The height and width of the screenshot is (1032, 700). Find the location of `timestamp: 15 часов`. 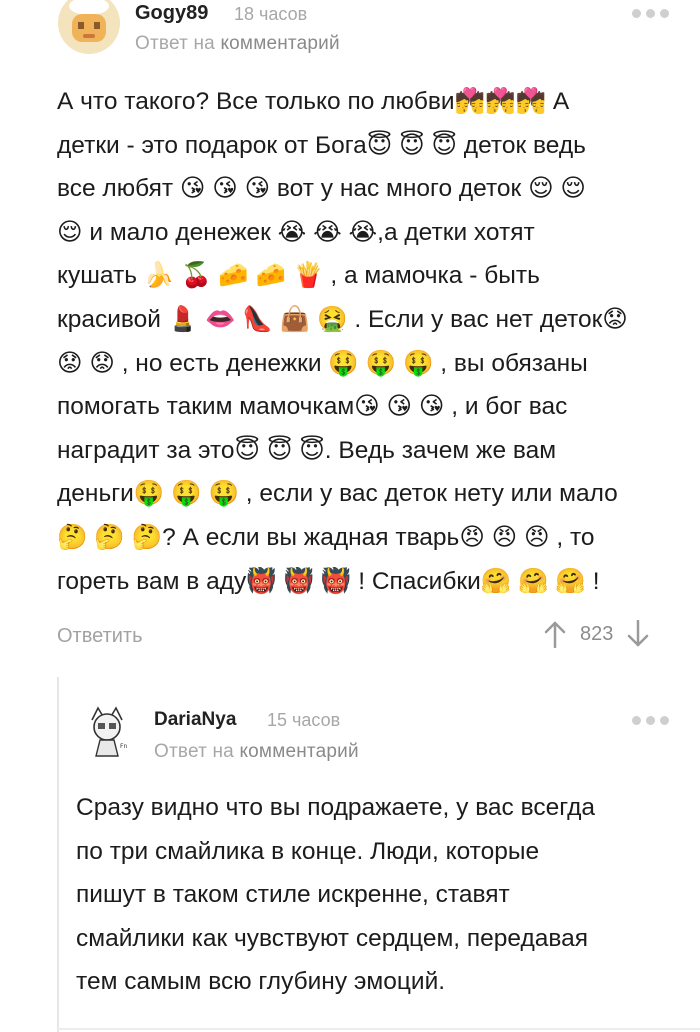

timestamp: 15 часов is located at coordinates (304, 720).